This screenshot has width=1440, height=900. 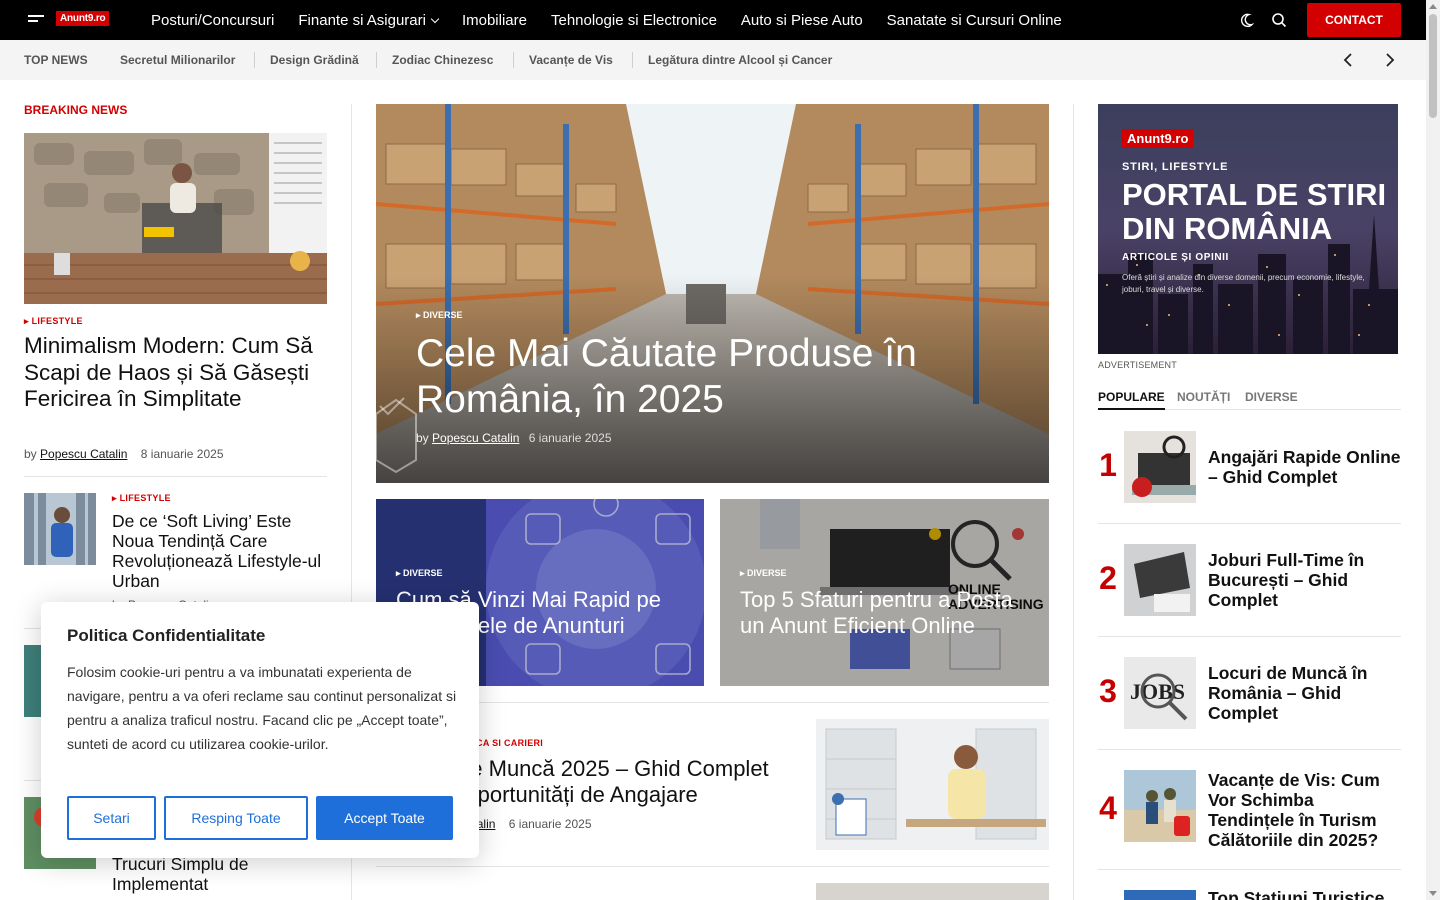 What do you see at coordinates (1175, 167) in the screenshot?
I see `ad-kicker: STIRI, LIFESTYLE` at bounding box center [1175, 167].